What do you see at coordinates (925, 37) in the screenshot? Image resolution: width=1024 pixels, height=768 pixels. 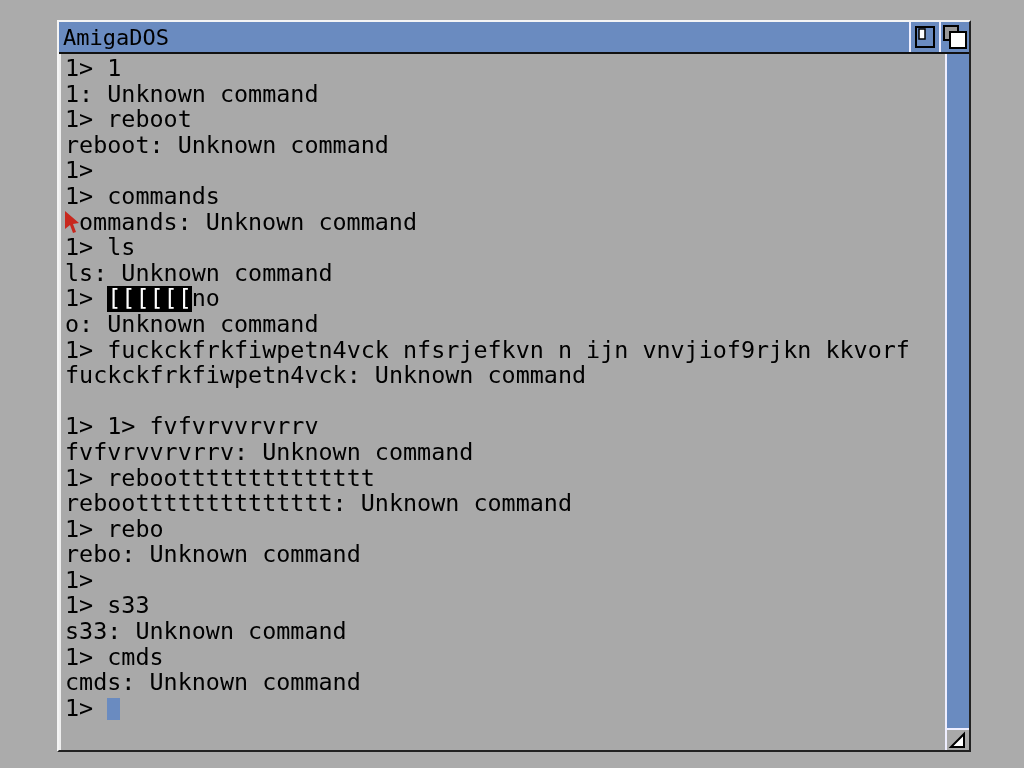 I see `zoom-icon` at bounding box center [925, 37].